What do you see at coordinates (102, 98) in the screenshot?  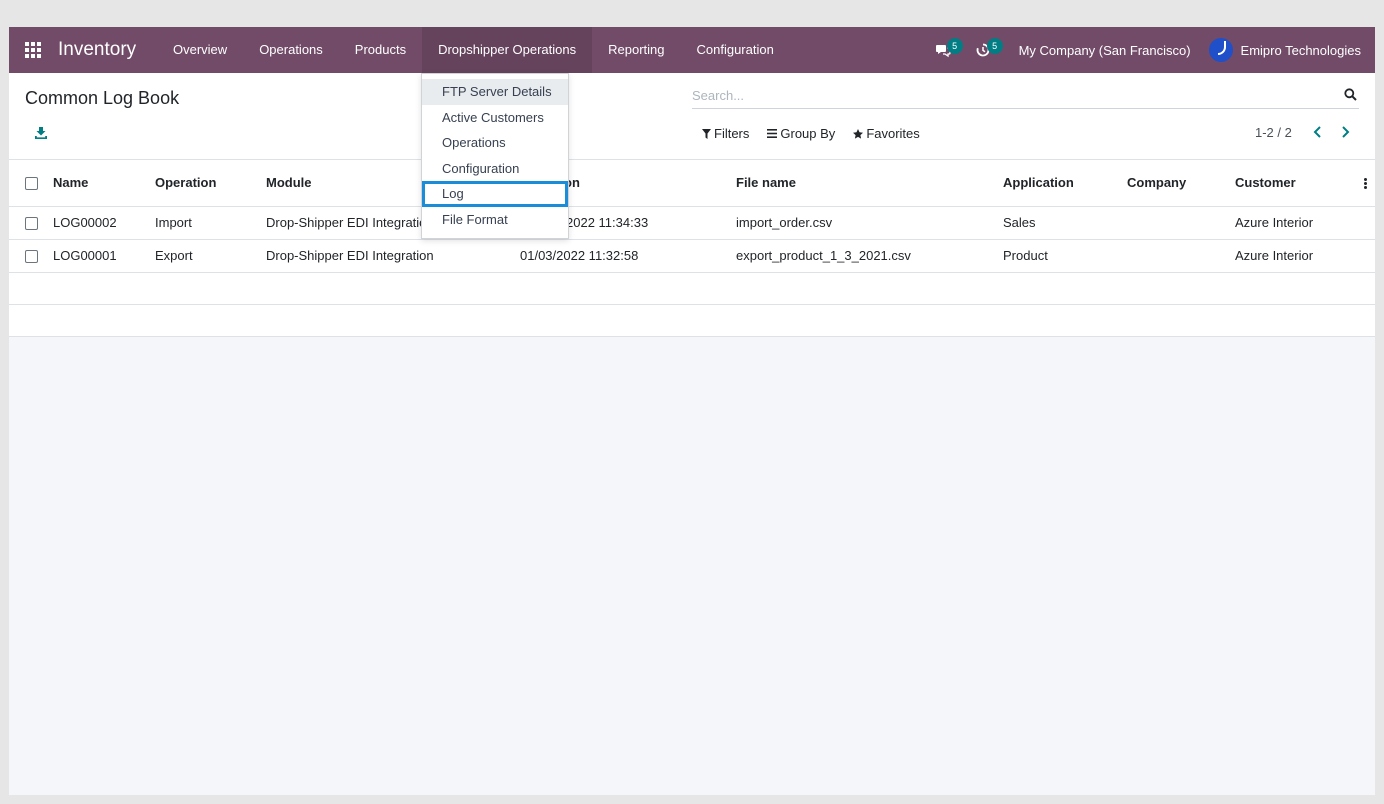 I see `page-title: Common Log Book` at bounding box center [102, 98].